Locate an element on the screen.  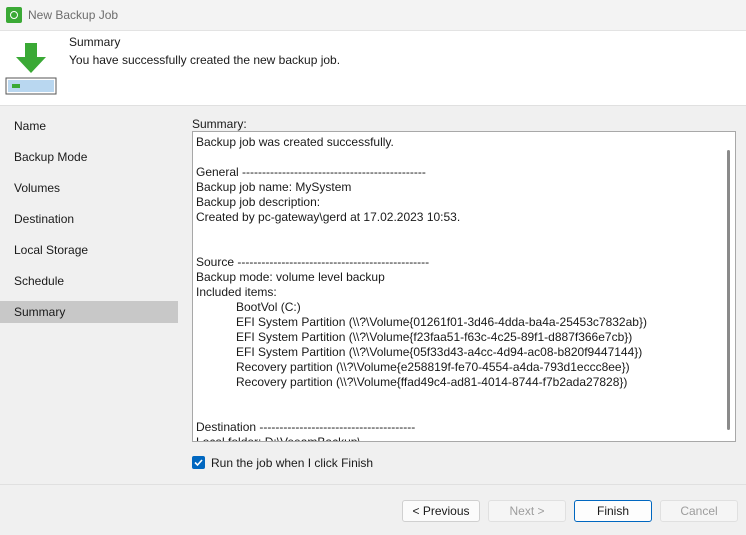
footer-divider is located at coordinates (373, 484).